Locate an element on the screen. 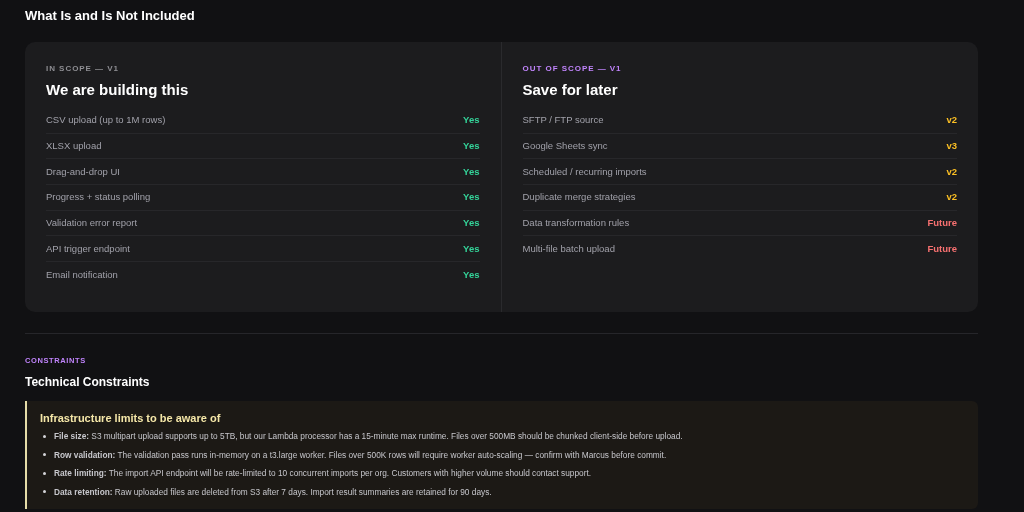  scope-item-label: API trigger endpoint is located at coordinates (88, 248).